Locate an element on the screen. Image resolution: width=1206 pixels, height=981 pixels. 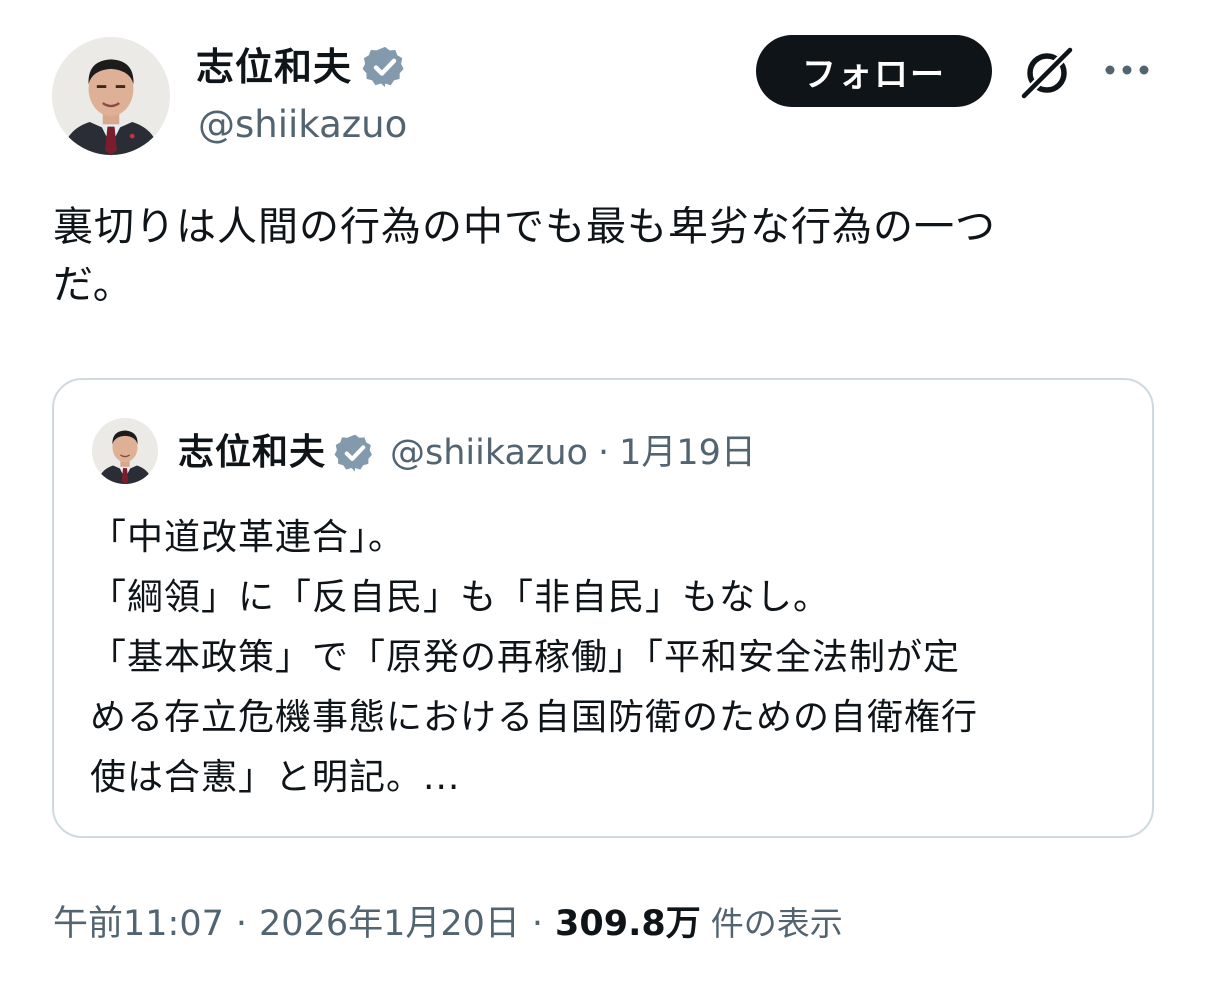
tweet-date: 2026年1月20日 is located at coordinates (389, 924).